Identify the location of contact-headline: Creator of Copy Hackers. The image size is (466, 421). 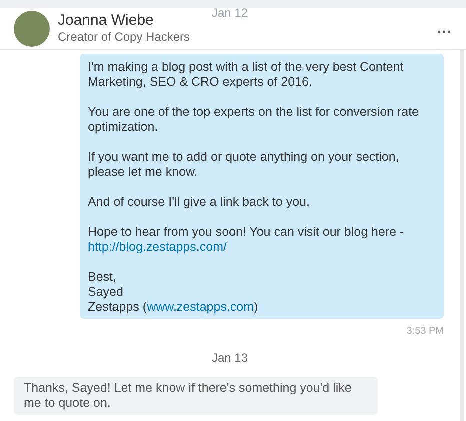
(124, 37).